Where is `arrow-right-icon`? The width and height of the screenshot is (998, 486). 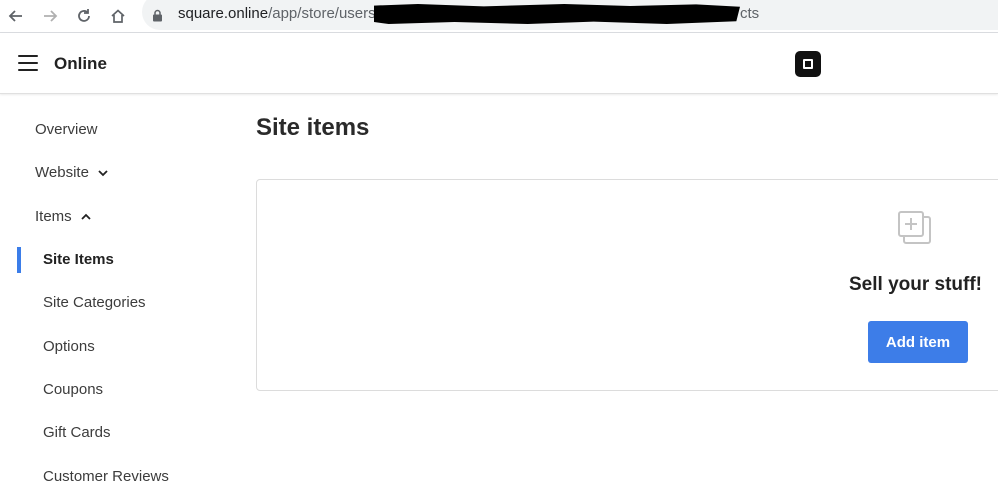 arrow-right-icon is located at coordinates (51, 16).